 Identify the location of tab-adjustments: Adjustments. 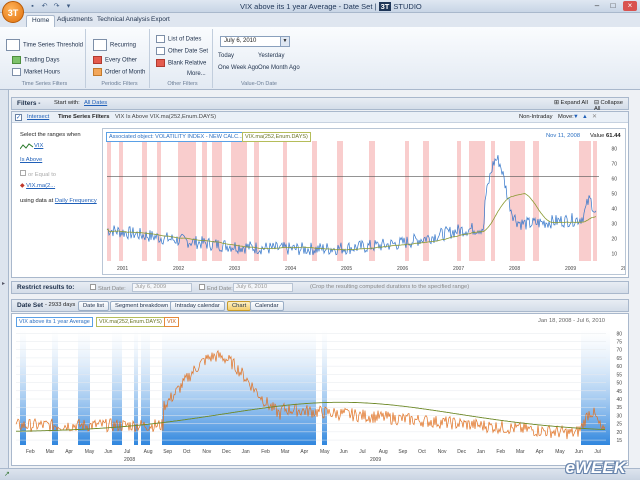
(75, 21).